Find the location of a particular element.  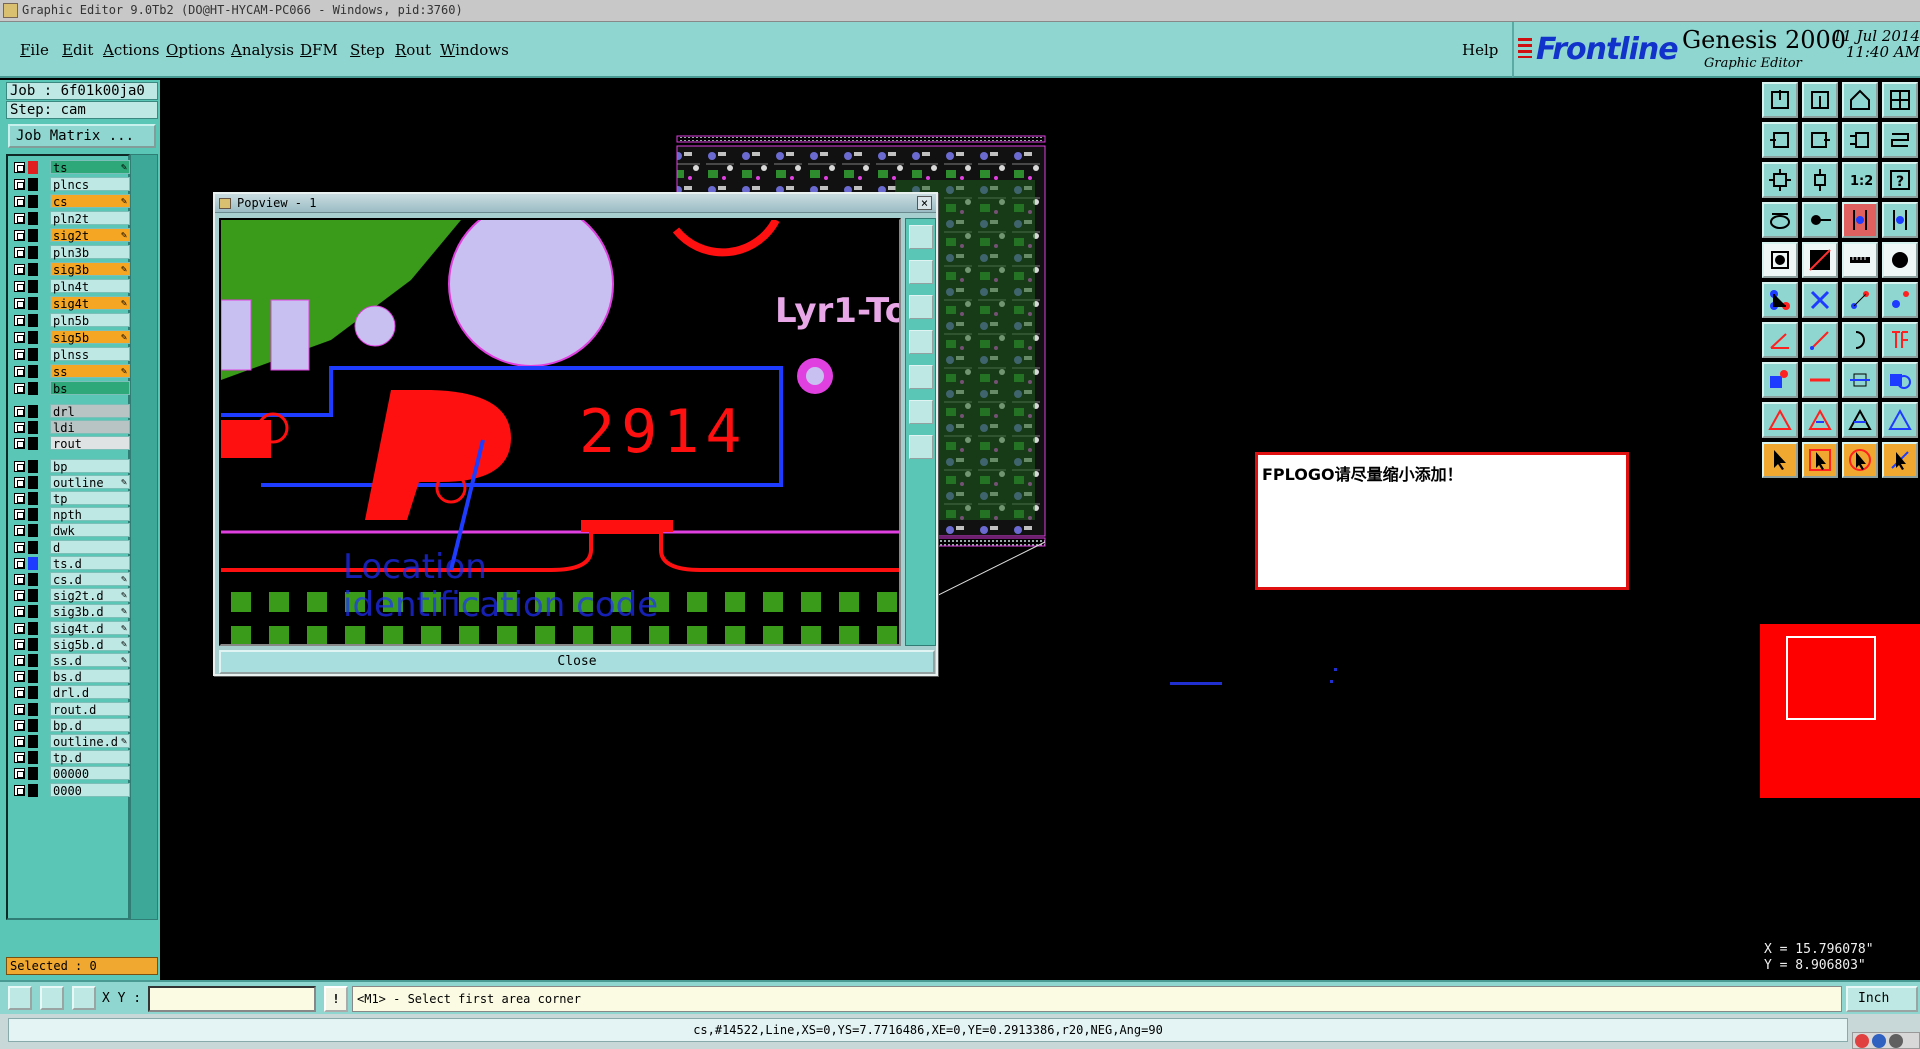

layer-name: sig4t ✎ is located at coordinates (90, 303).